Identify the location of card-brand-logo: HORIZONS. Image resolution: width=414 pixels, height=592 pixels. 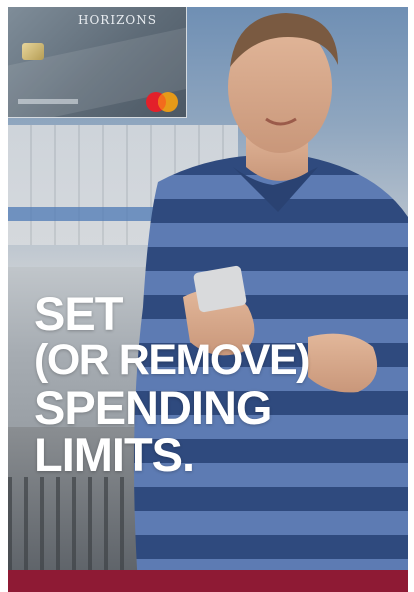
(117, 20).